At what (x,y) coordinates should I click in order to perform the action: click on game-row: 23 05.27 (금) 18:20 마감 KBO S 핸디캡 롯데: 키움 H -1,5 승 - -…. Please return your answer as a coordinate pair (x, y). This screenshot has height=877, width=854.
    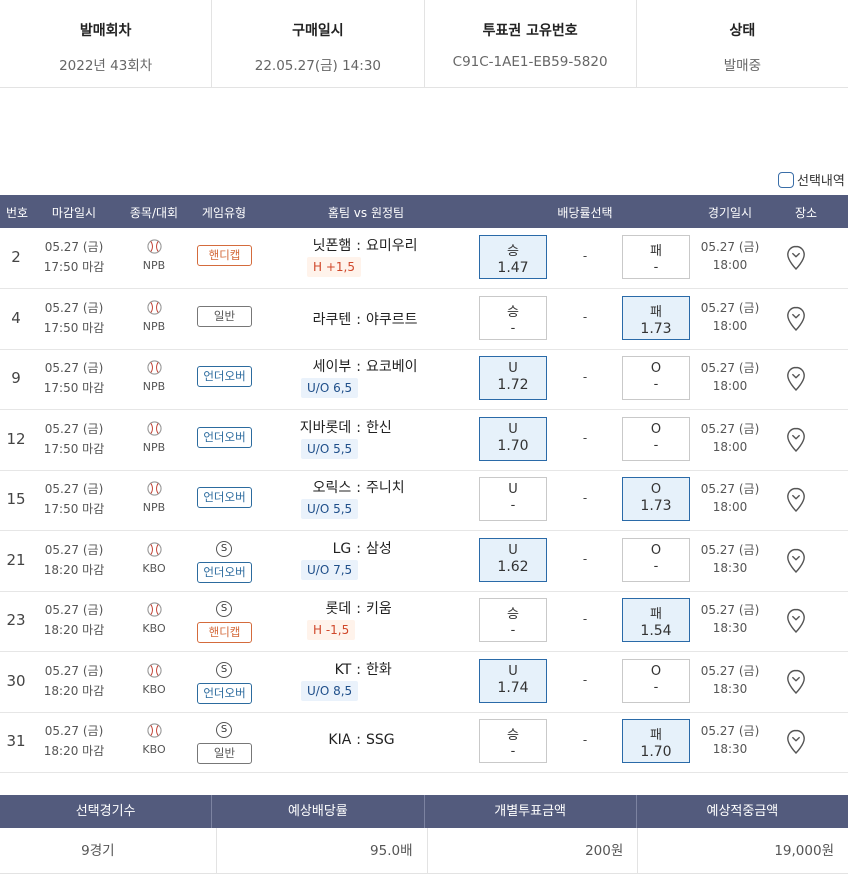
    Looking at the image, I should click on (424, 621).